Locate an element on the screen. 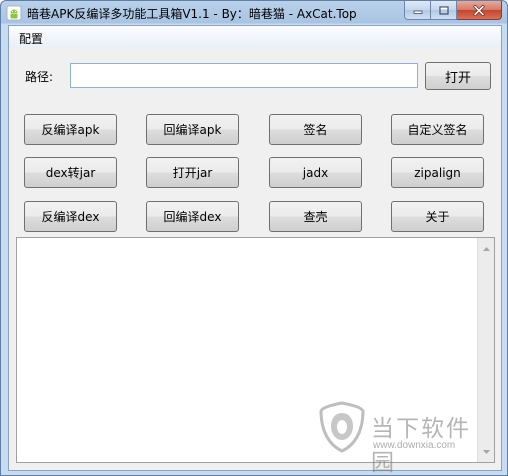 The image size is (508, 476). arrow-up-icon is located at coordinates (486, 248).